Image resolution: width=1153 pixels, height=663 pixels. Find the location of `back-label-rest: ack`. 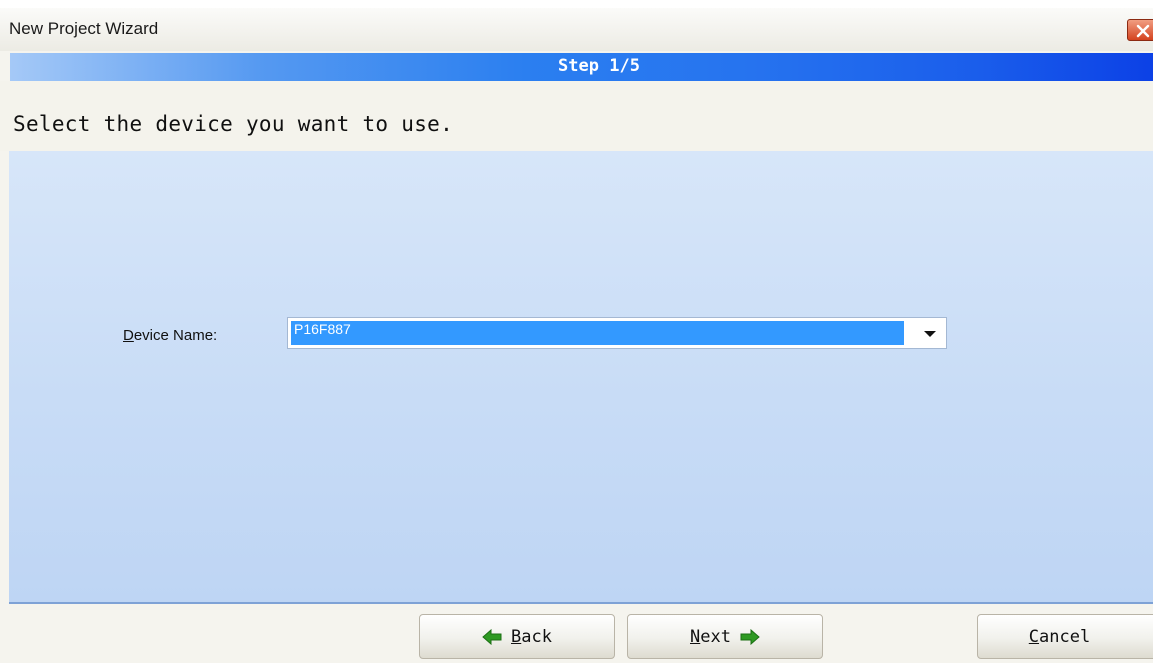

back-label-rest: ack is located at coordinates (536, 636).